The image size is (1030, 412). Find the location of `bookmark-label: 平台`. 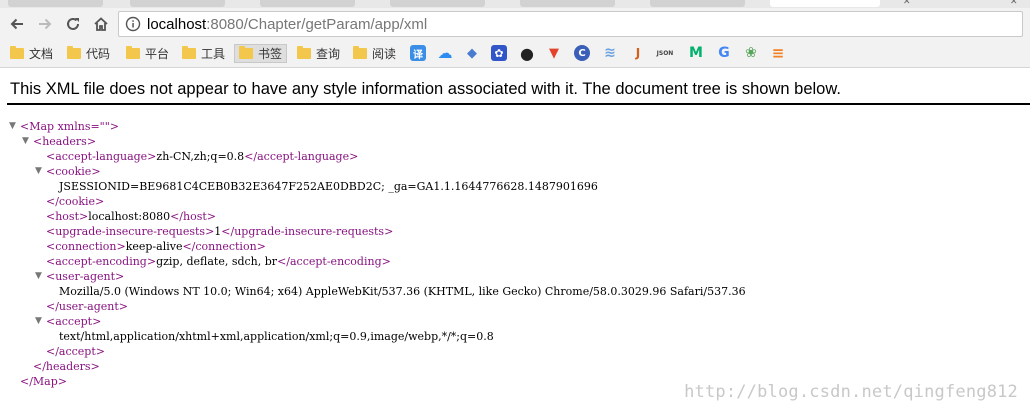

bookmark-label: 平台 is located at coordinates (157, 54).